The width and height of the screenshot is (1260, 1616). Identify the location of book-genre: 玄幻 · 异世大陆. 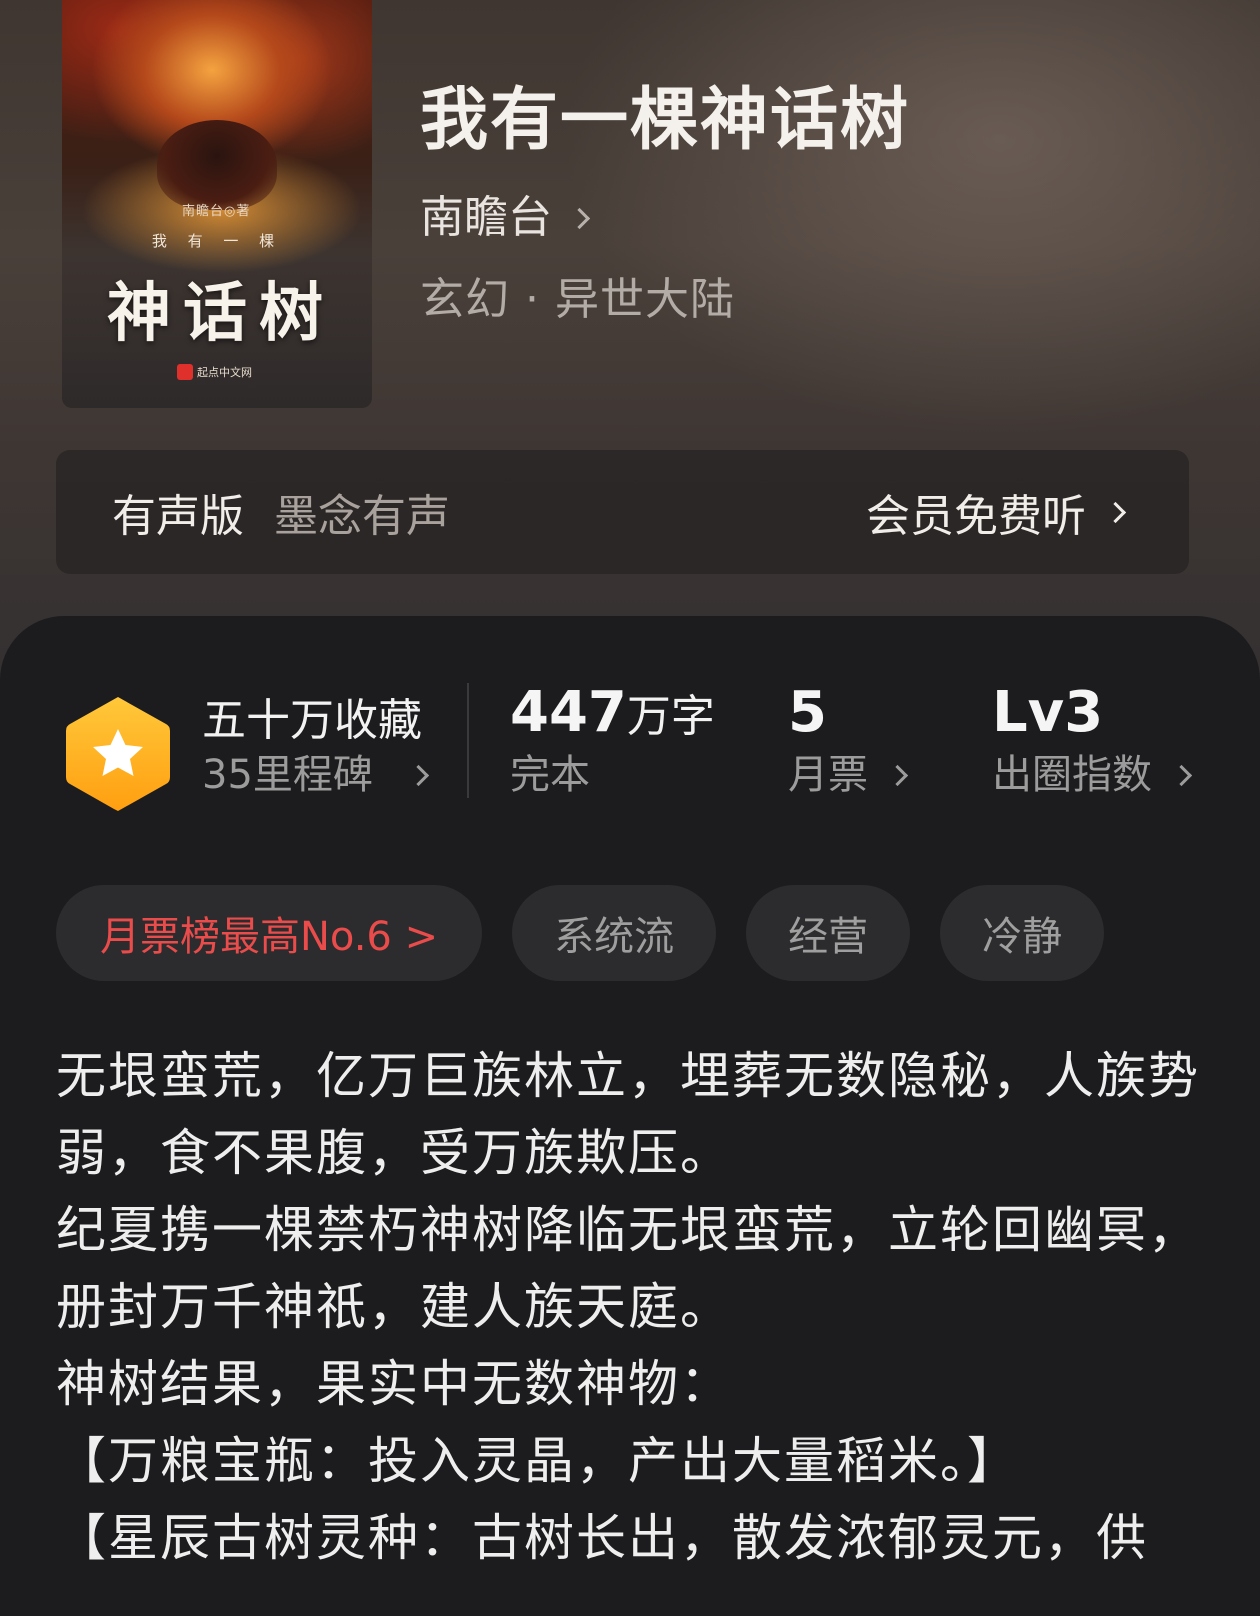
(577, 299).